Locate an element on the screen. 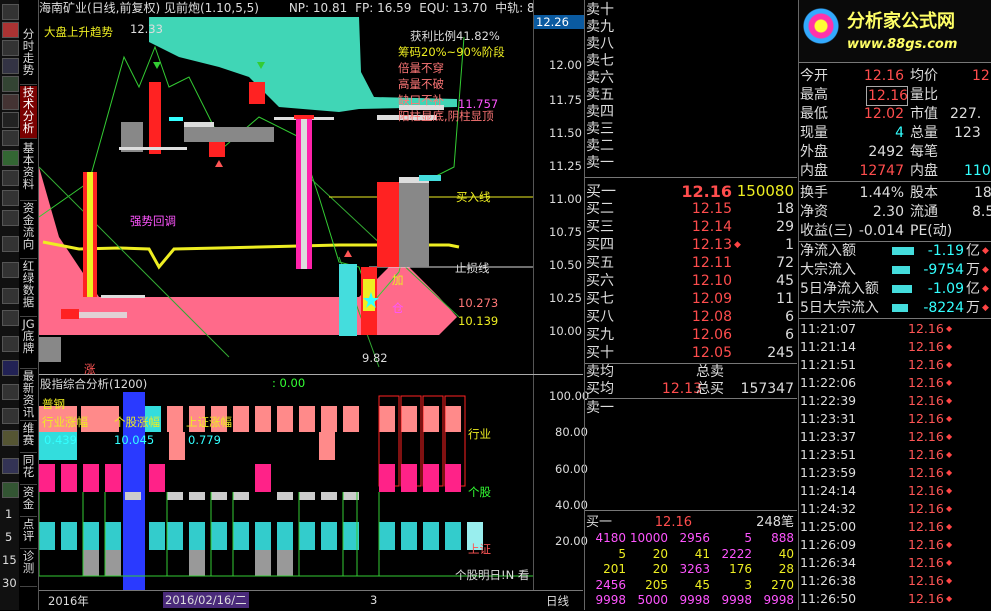 This screenshot has width=991, height=611. tab-news: 最新资讯 is located at coordinates (28, 395).